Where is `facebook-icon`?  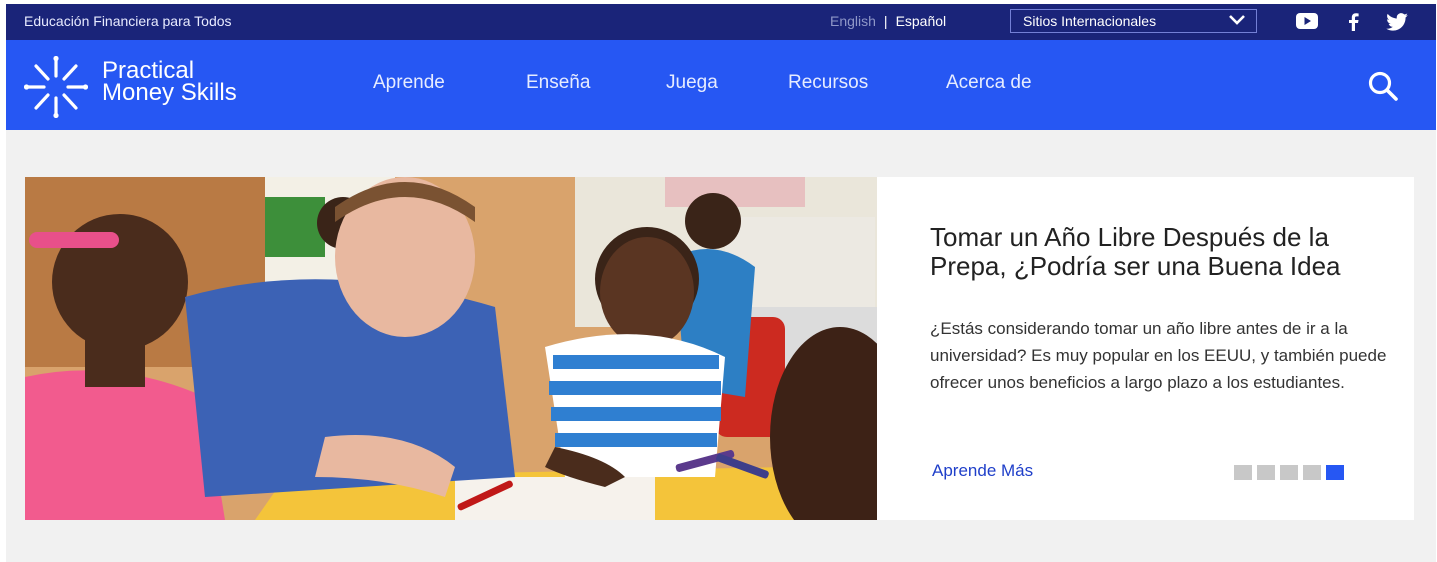
facebook-icon is located at coordinates (1353, 24).